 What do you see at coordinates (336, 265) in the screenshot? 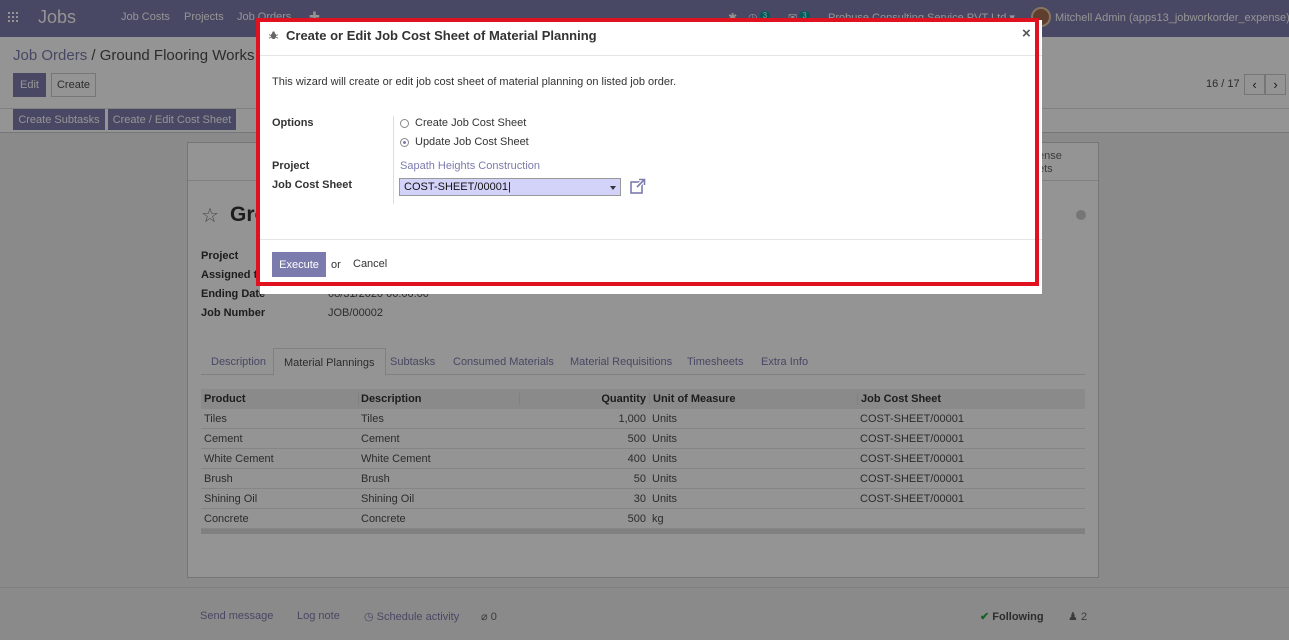
I see `or-text: or` at bounding box center [336, 265].